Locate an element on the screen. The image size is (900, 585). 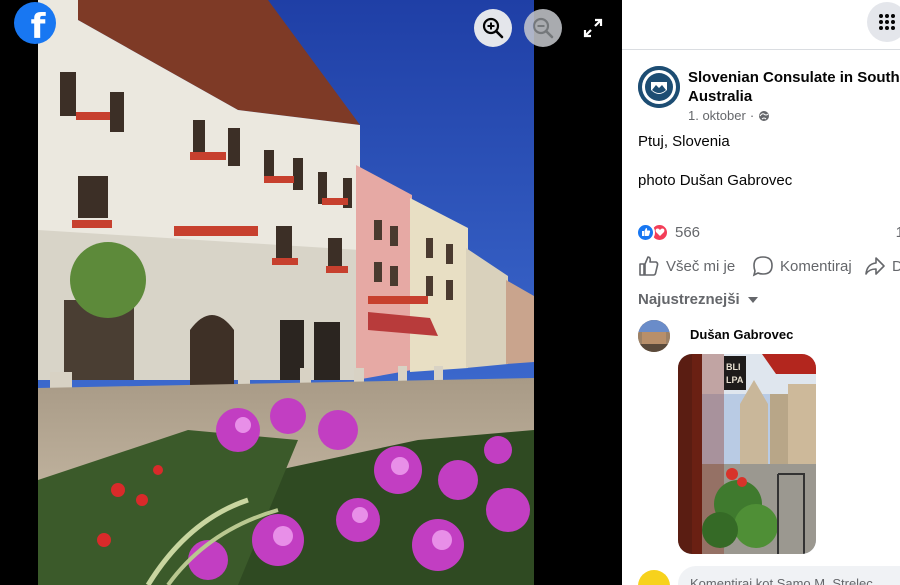
svg-text: BLI is located at coordinates (733, 367).